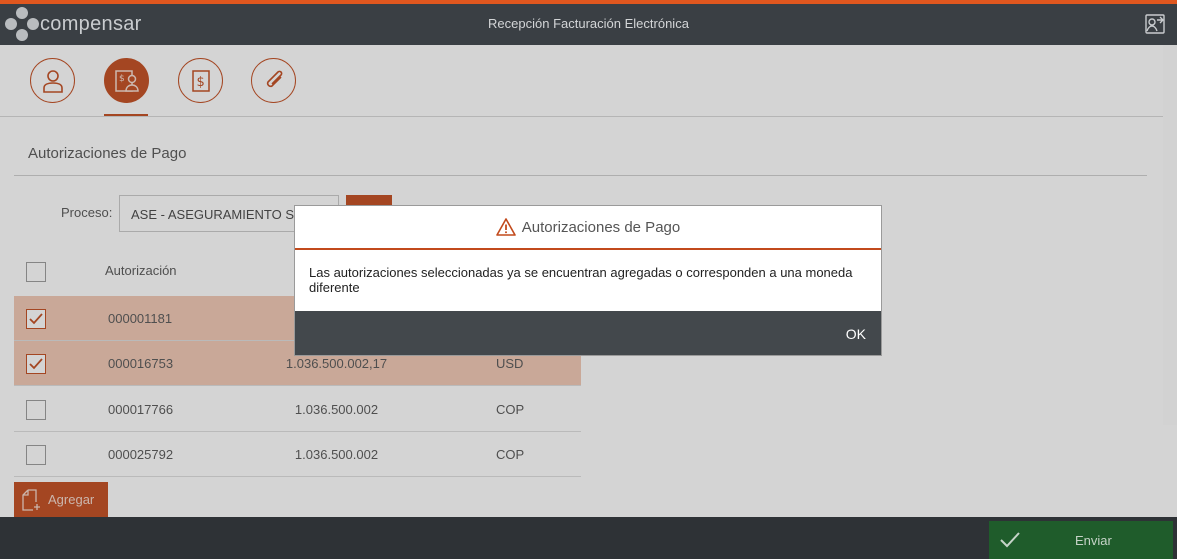  Describe the element at coordinates (1010, 540) in the screenshot. I see `check-icon` at that location.